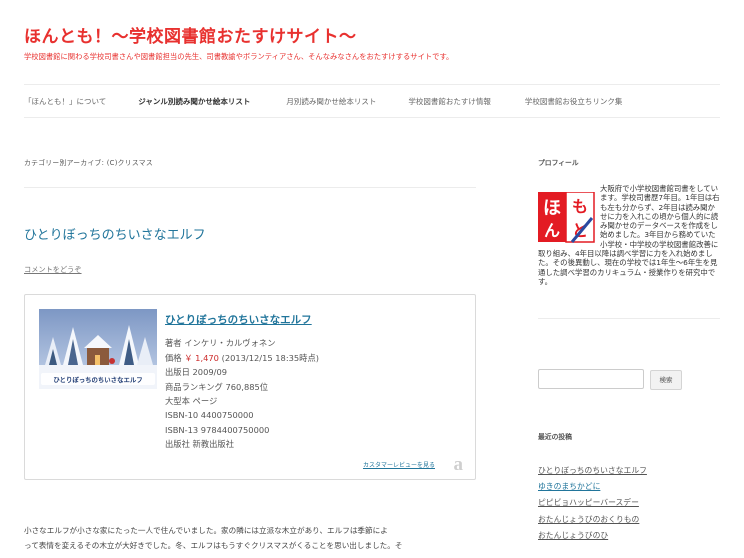  I want to click on profile-divider, so click(629, 318).